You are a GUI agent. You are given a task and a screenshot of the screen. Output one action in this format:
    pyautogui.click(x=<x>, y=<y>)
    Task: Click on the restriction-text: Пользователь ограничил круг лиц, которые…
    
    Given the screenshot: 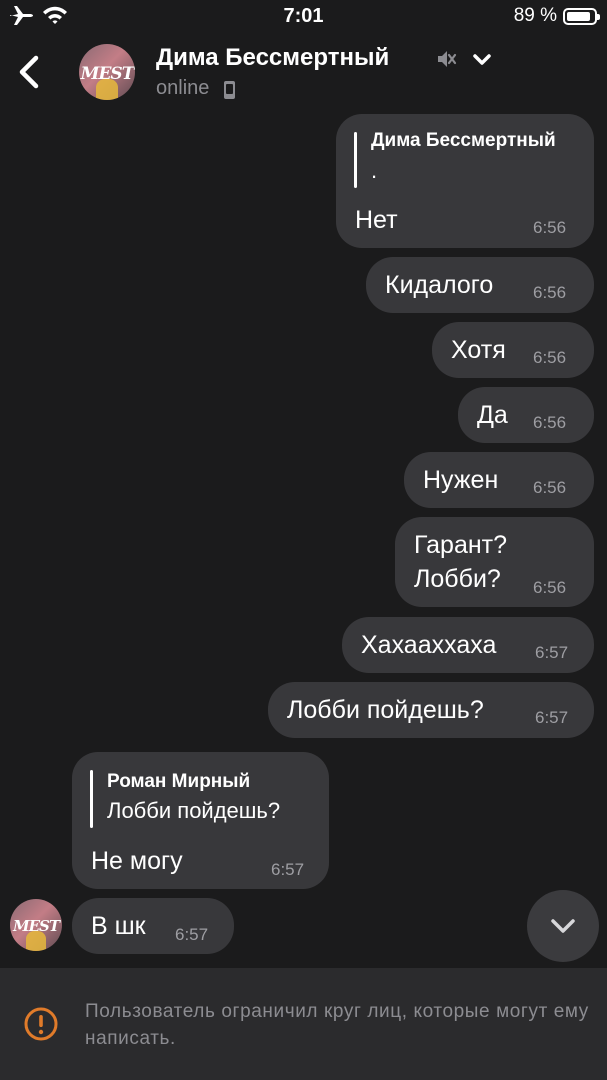 What is the action you would take?
    pyautogui.click(x=337, y=1025)
    